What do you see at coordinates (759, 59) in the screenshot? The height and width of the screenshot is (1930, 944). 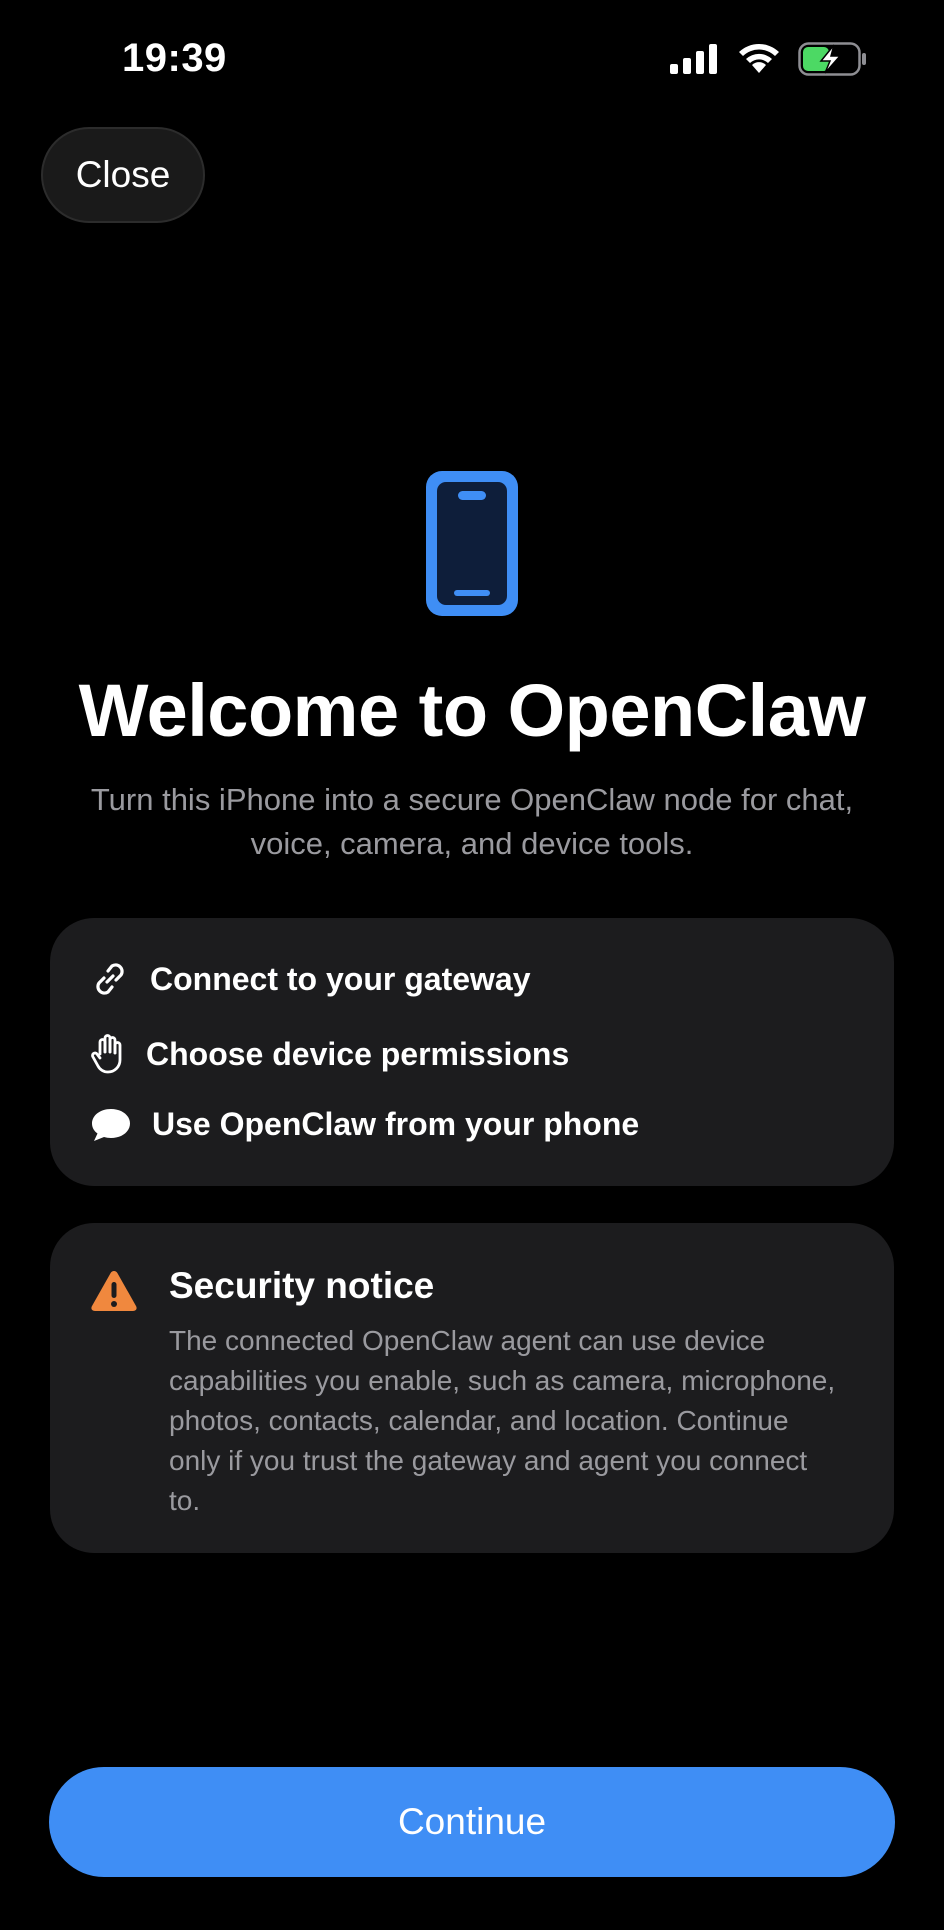 I see `wifi-icon` at bounding box center [759, 59].